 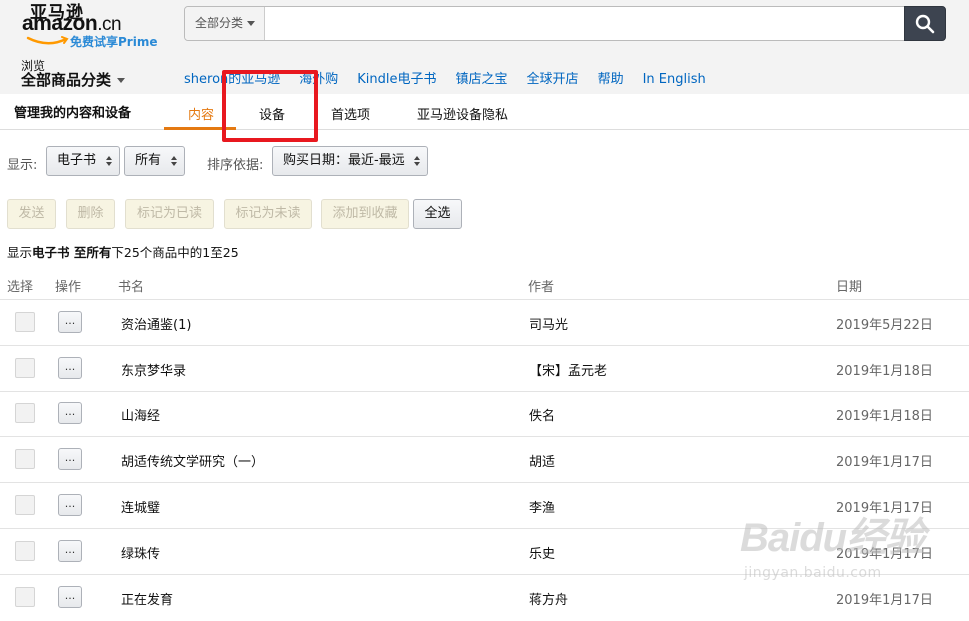 What do you see at coordinates (47, 40) in the screenshot?
I see `smile-icon` at bounding box center [47, 40].